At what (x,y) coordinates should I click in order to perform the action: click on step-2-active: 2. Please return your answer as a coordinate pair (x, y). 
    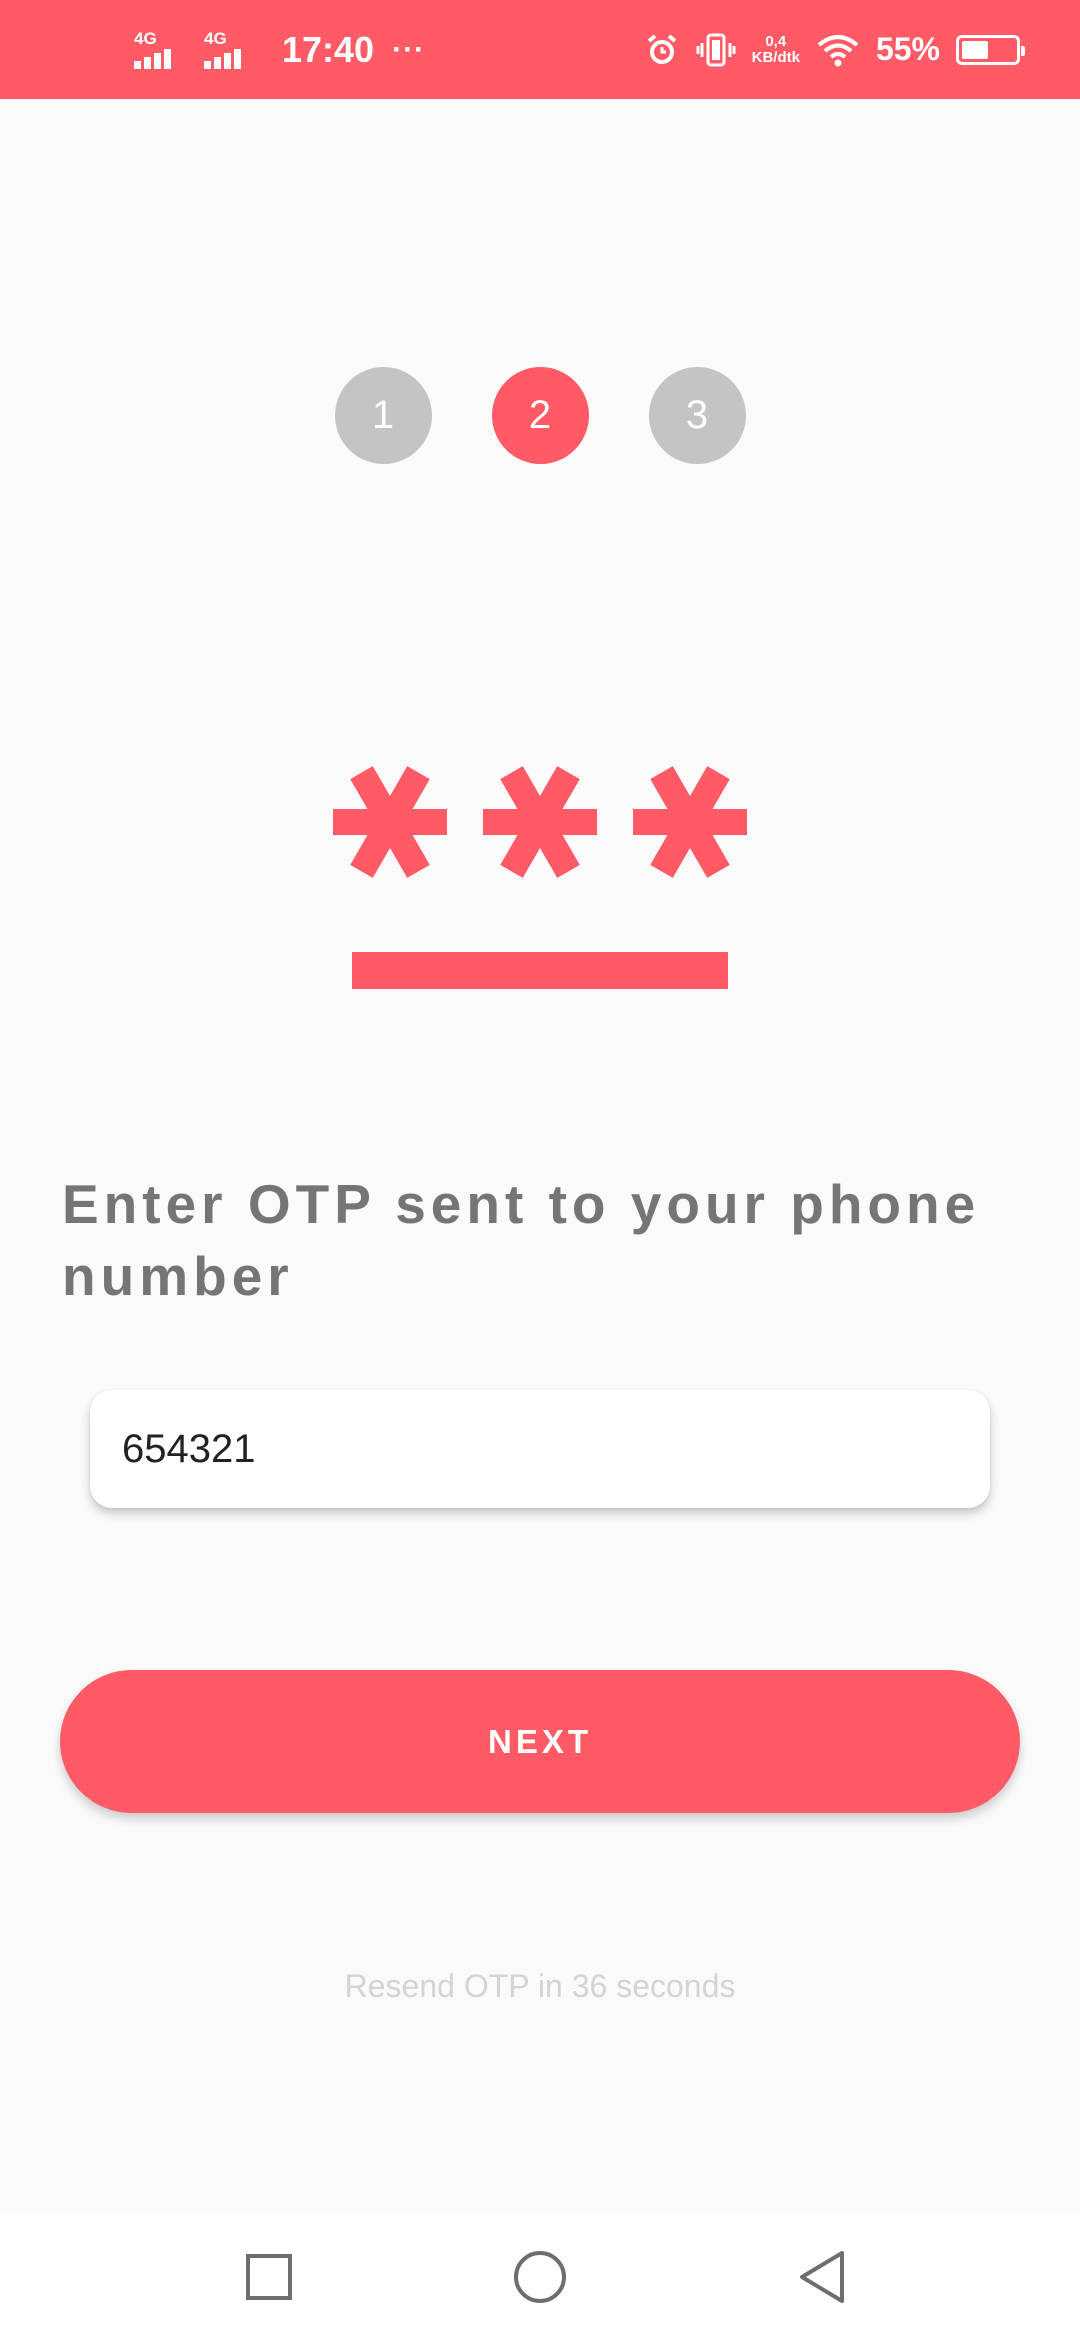
    Looking at the image, I should click on (540, 415).